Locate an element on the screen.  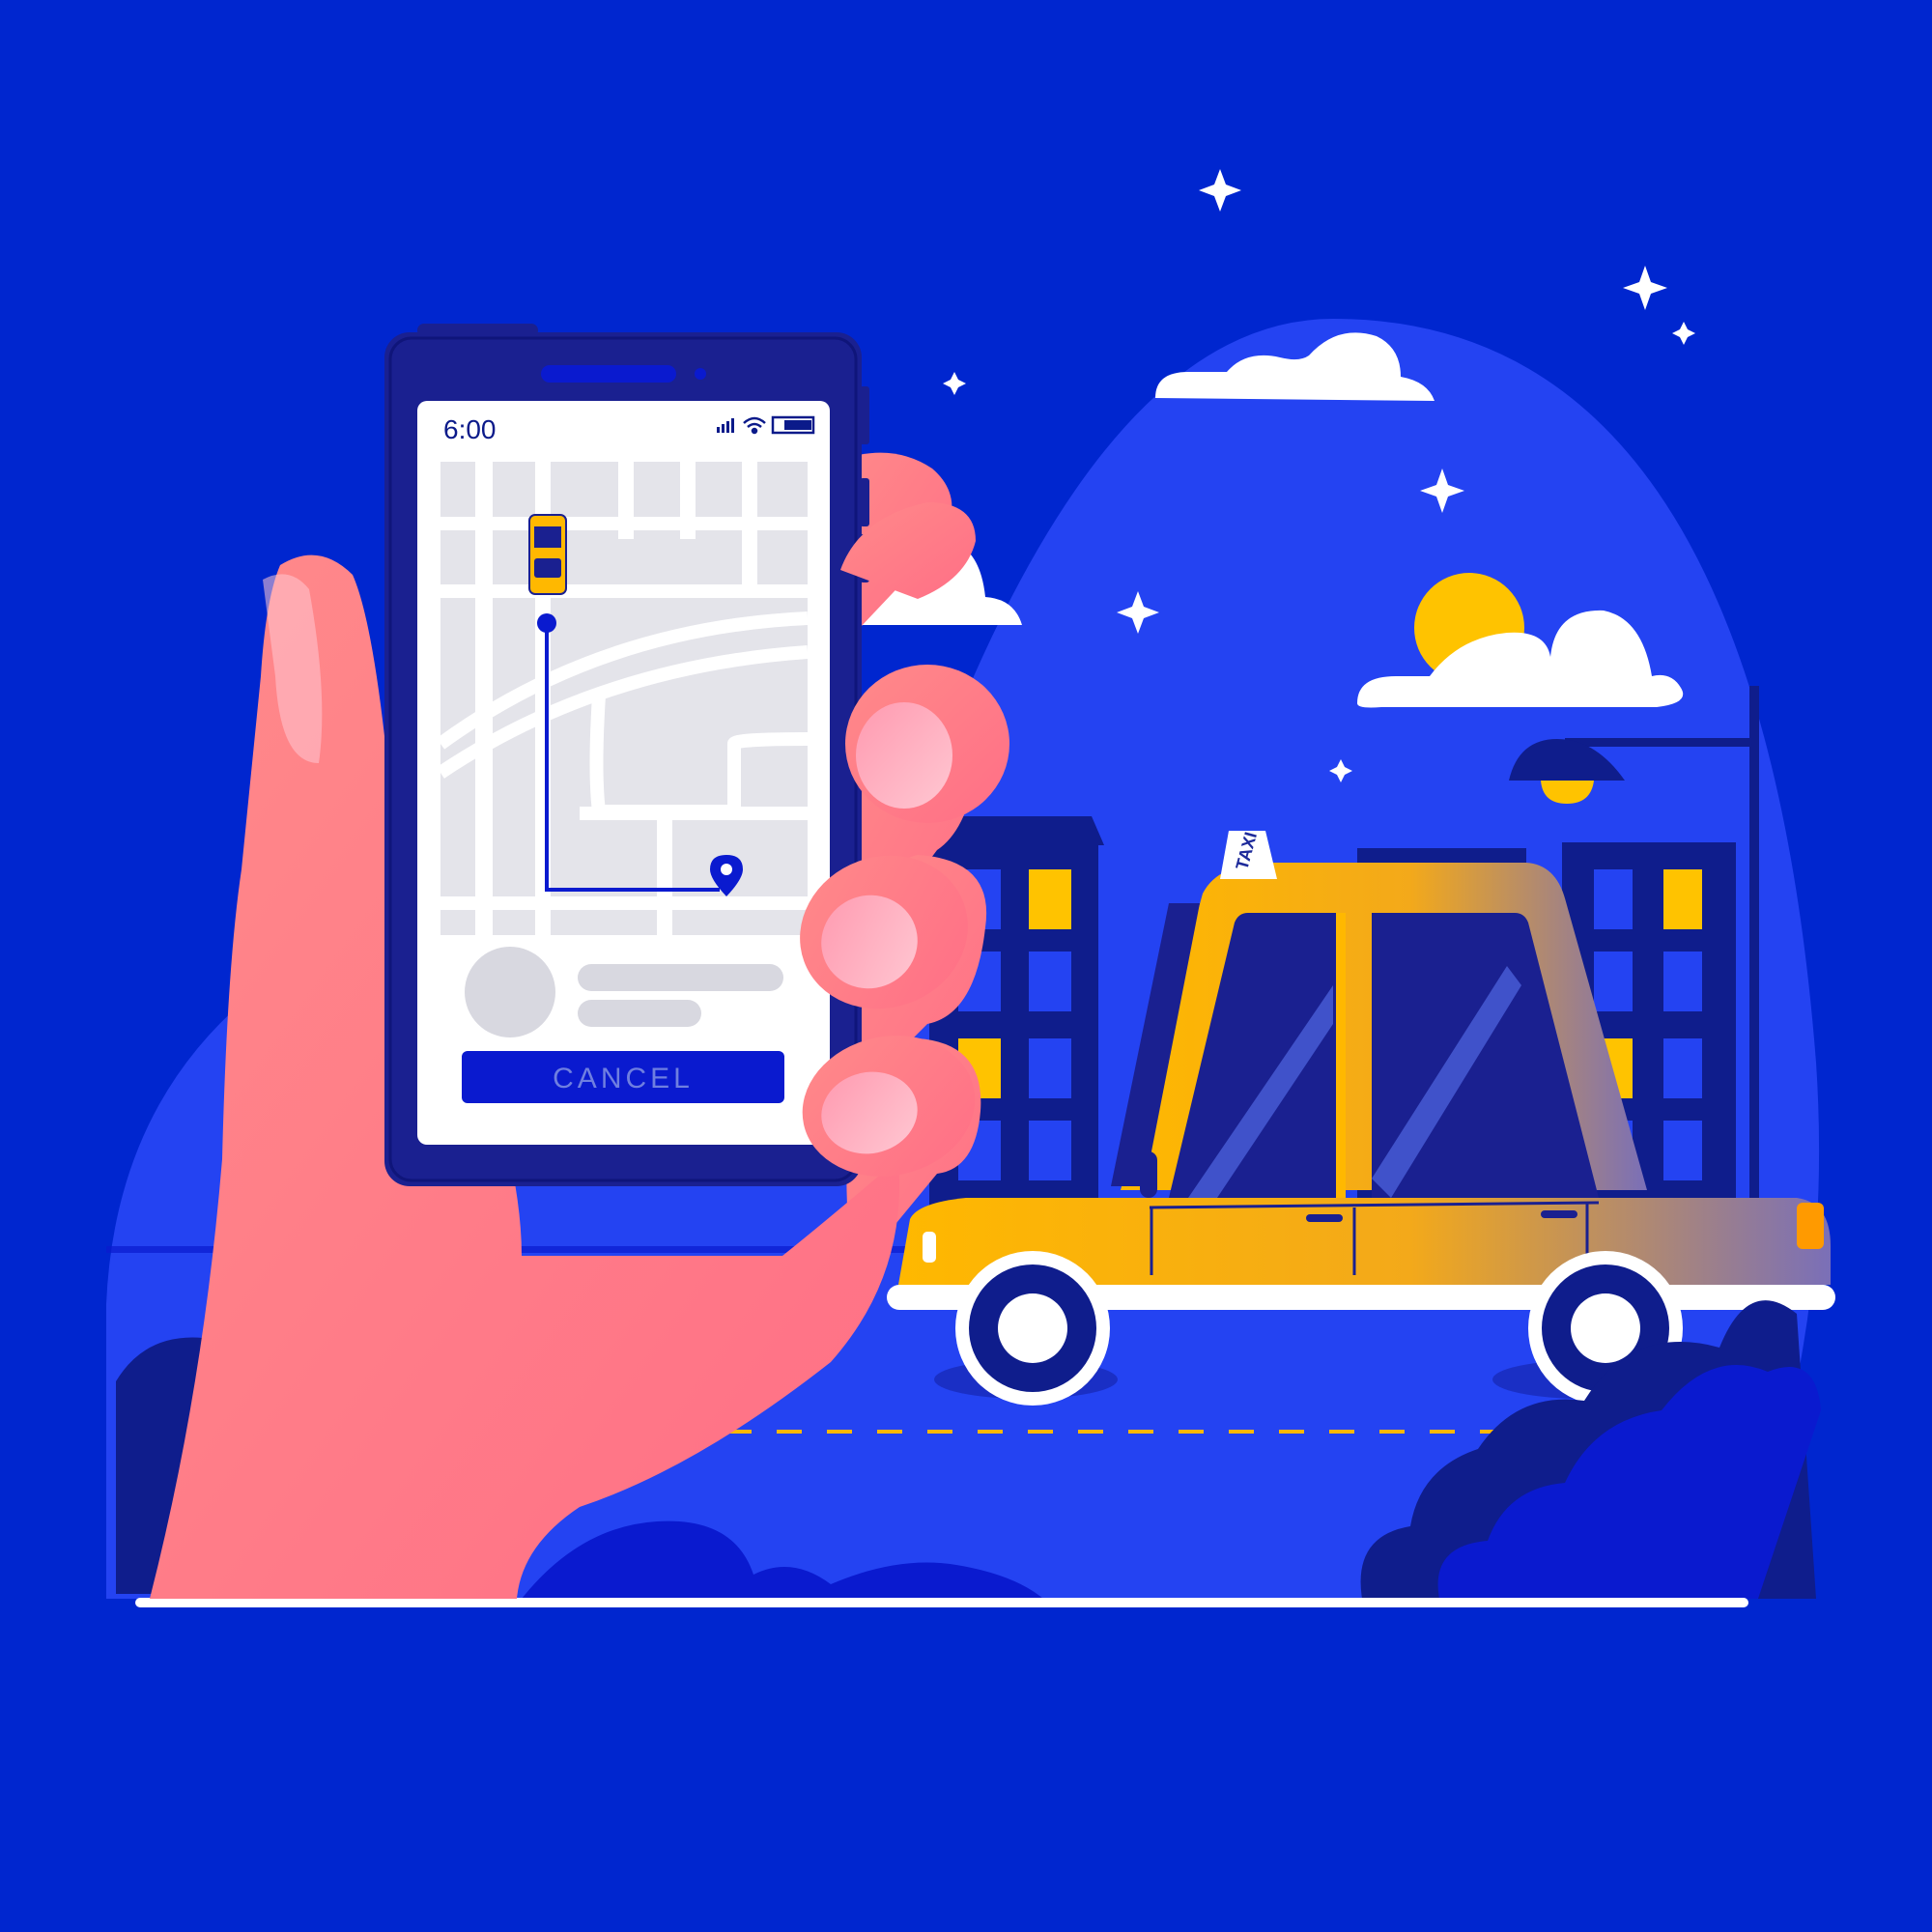
cancel-button-label: CANCEL is located at coordinates (623, 1078).